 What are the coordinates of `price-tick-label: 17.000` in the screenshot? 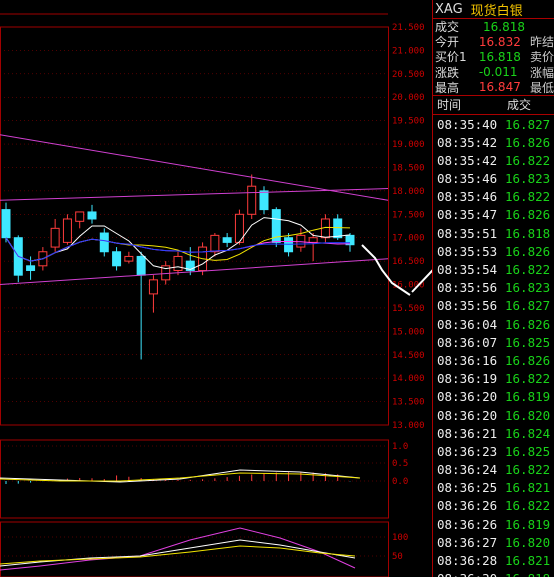 It's located at (408, 239).